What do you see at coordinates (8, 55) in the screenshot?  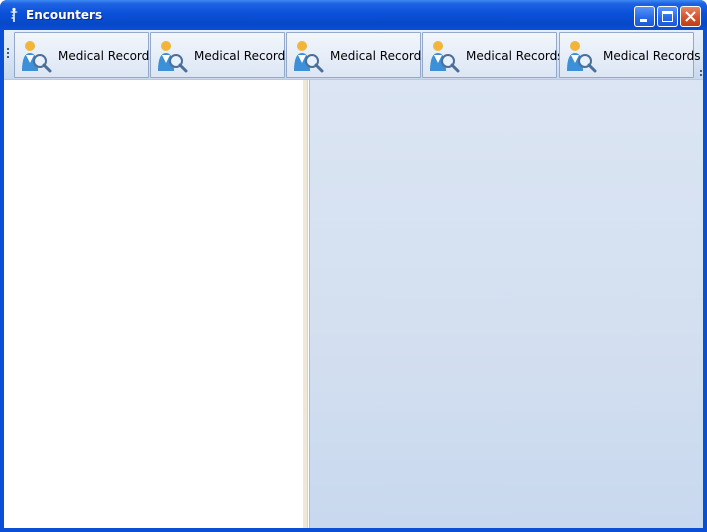 I see `toolbar-grip` at bounding box center [8, 55].